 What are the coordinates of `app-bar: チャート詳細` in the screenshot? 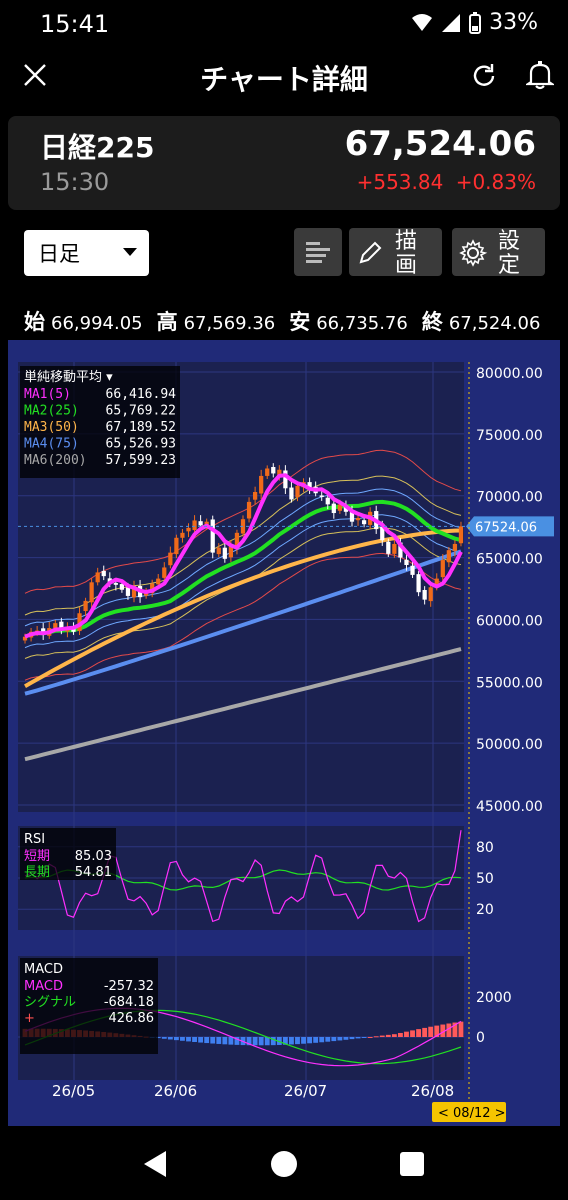 It's located at (284, 79).